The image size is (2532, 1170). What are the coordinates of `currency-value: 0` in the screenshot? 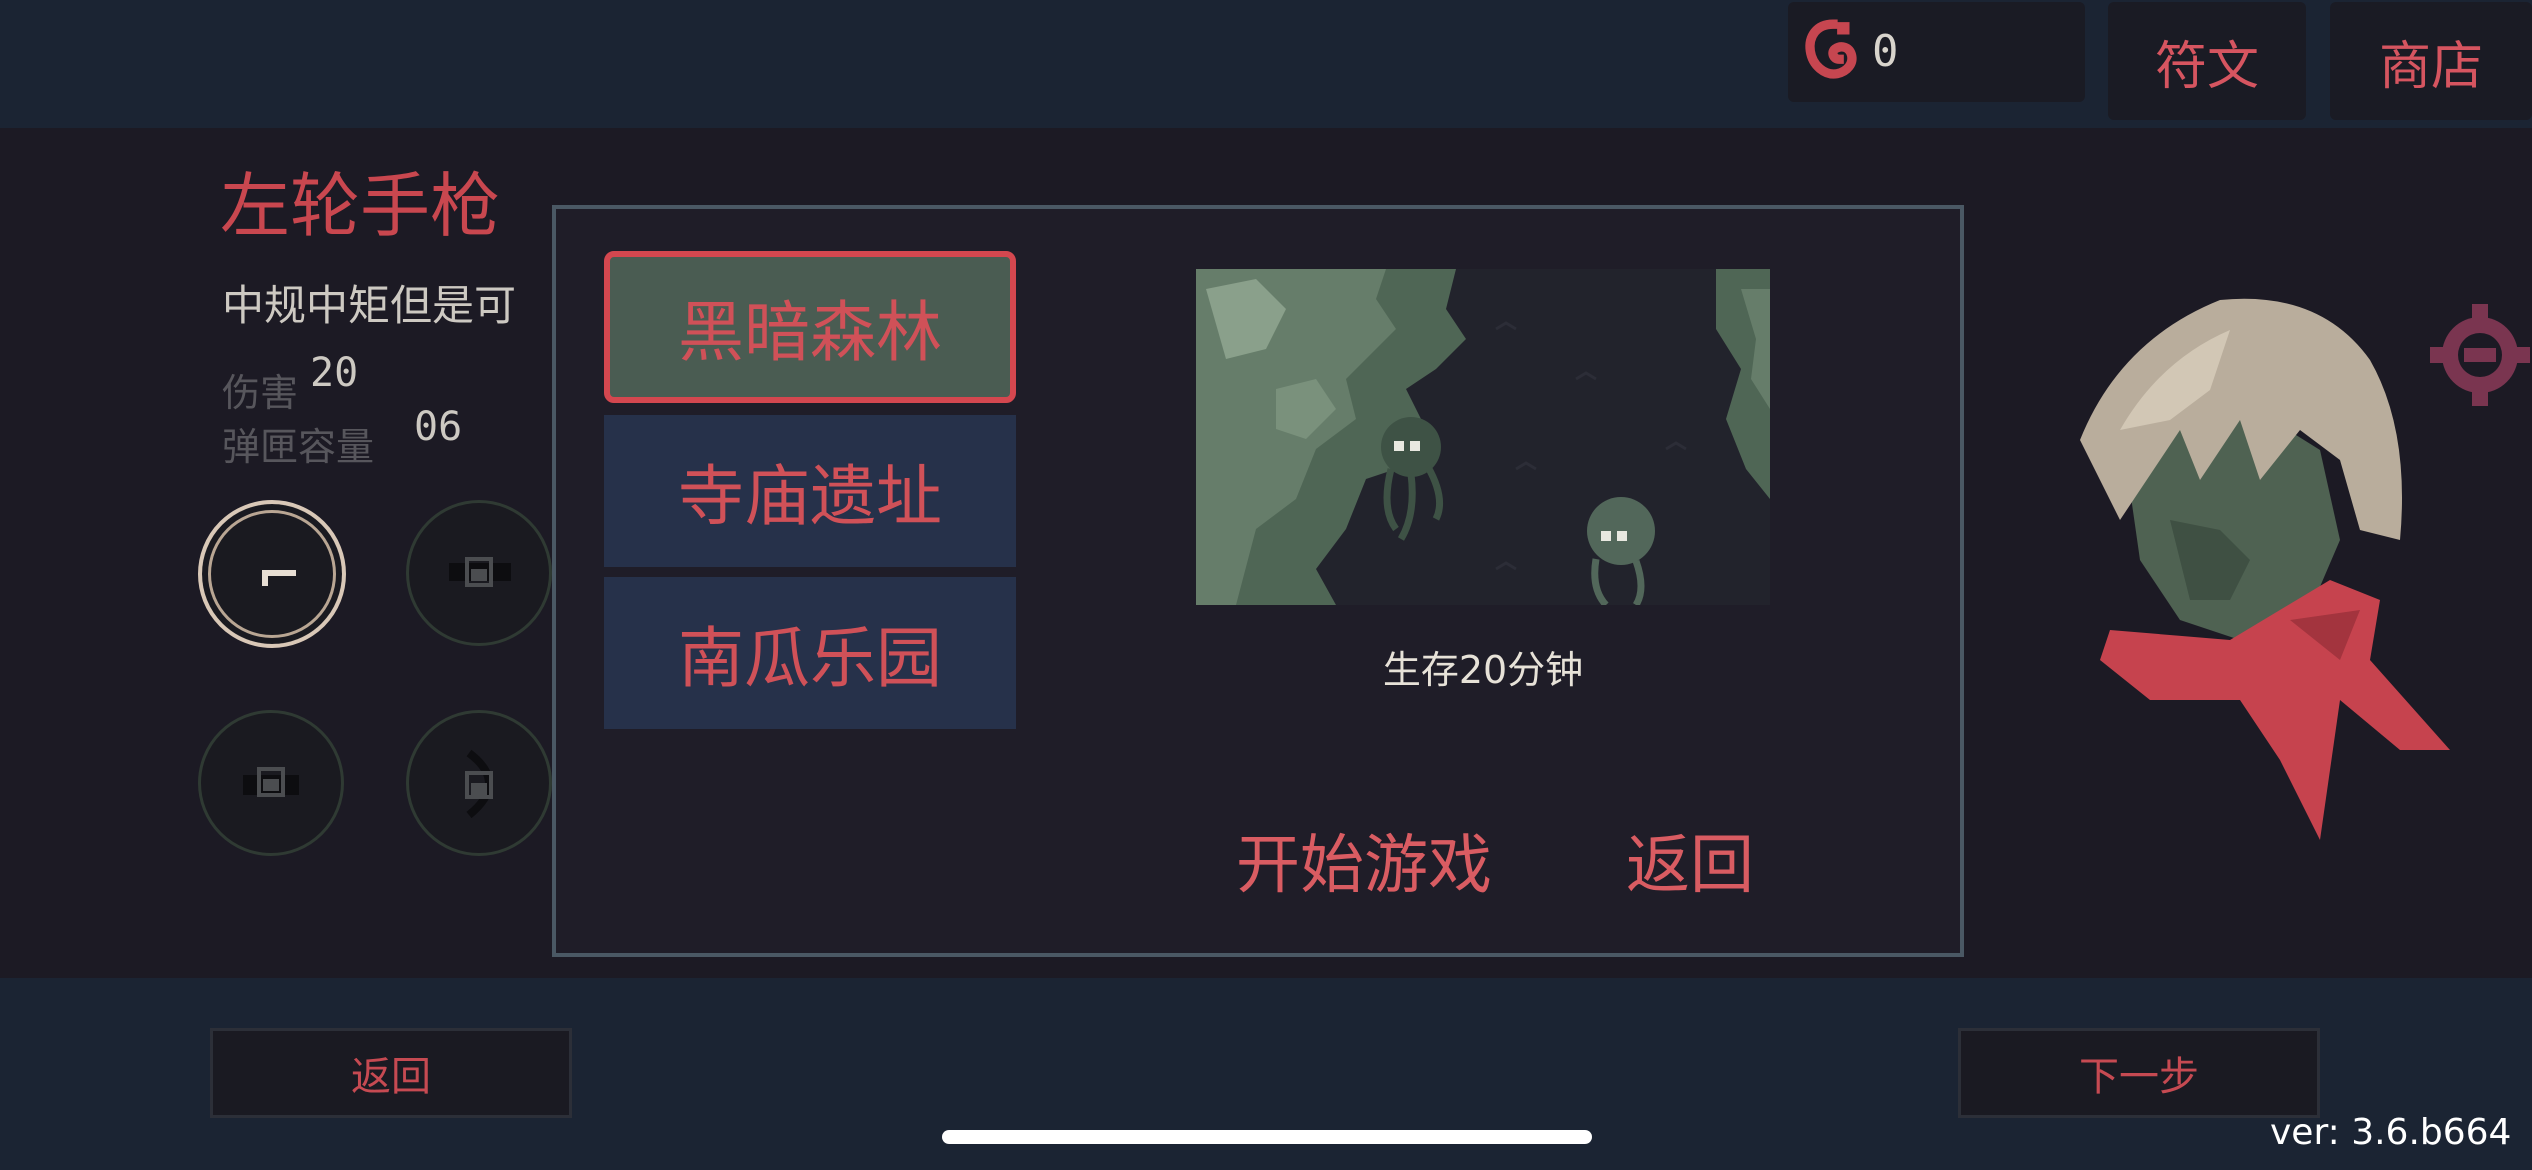 It's located at (1885, 51).